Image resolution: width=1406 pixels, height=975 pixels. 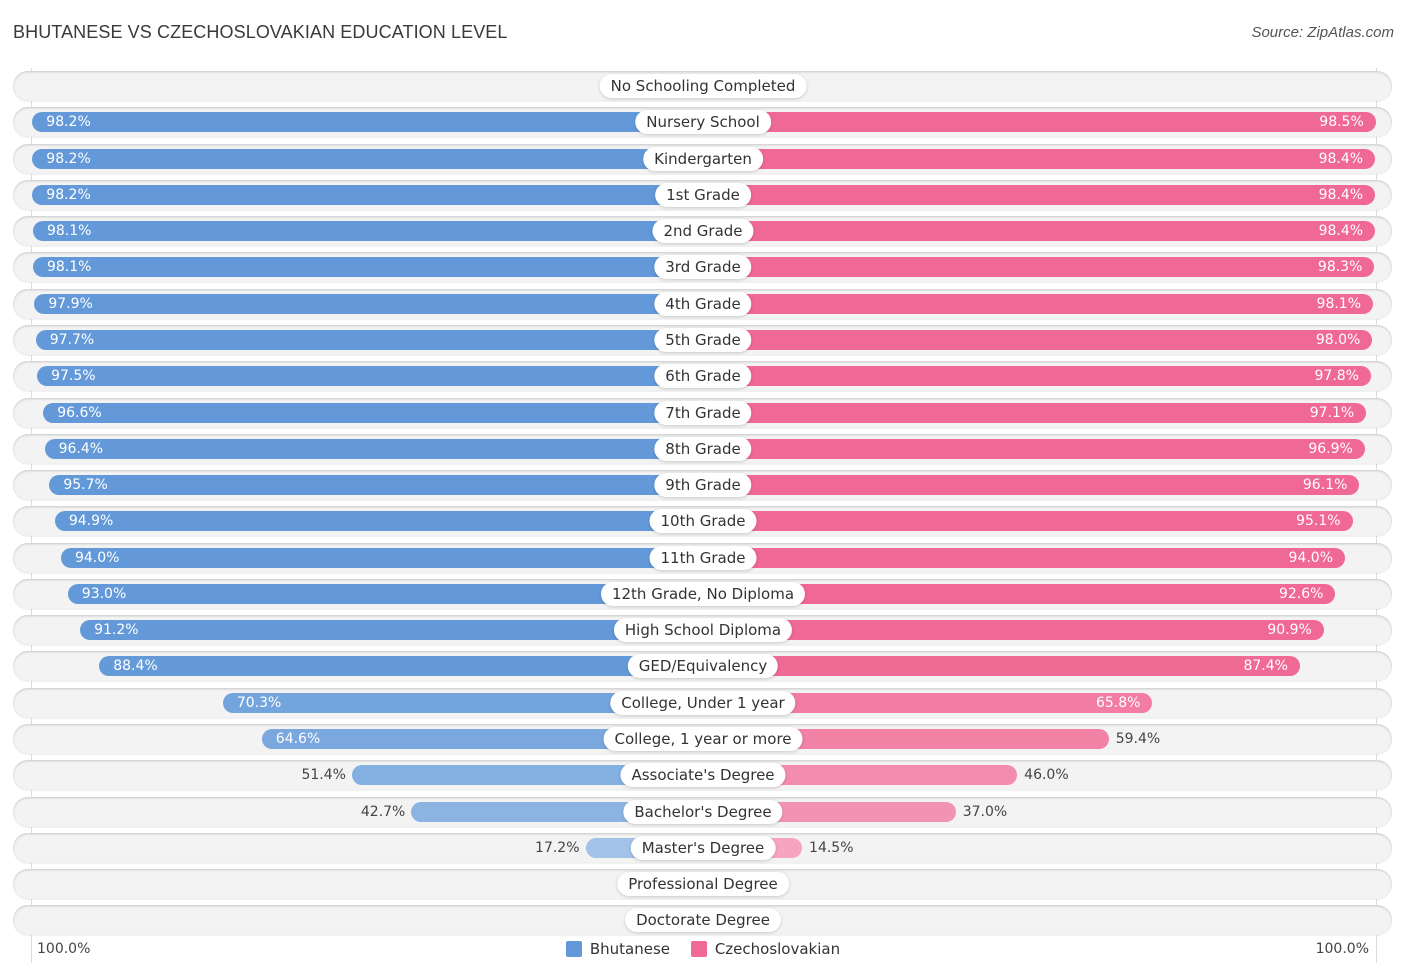 I want to click on category-label: 8th Grade, so click(x=703, y=448).